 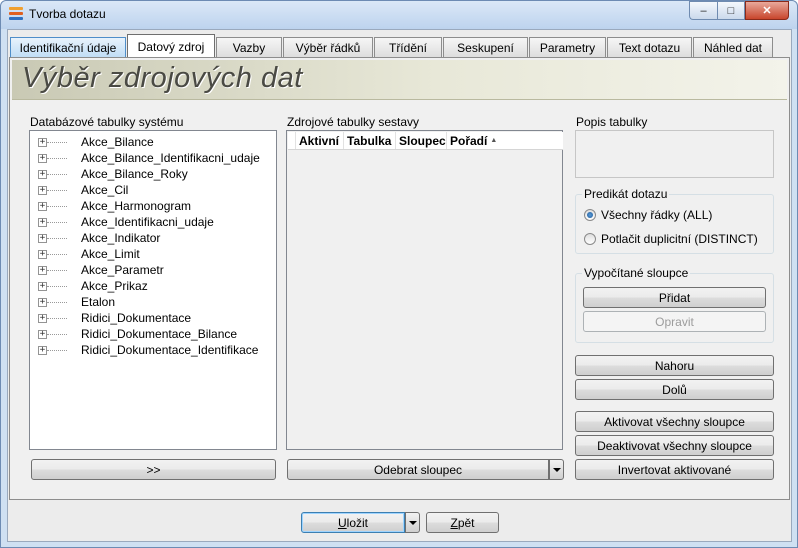 I want to click on column-header-table: Tabulka, so click(x=370, y=140).